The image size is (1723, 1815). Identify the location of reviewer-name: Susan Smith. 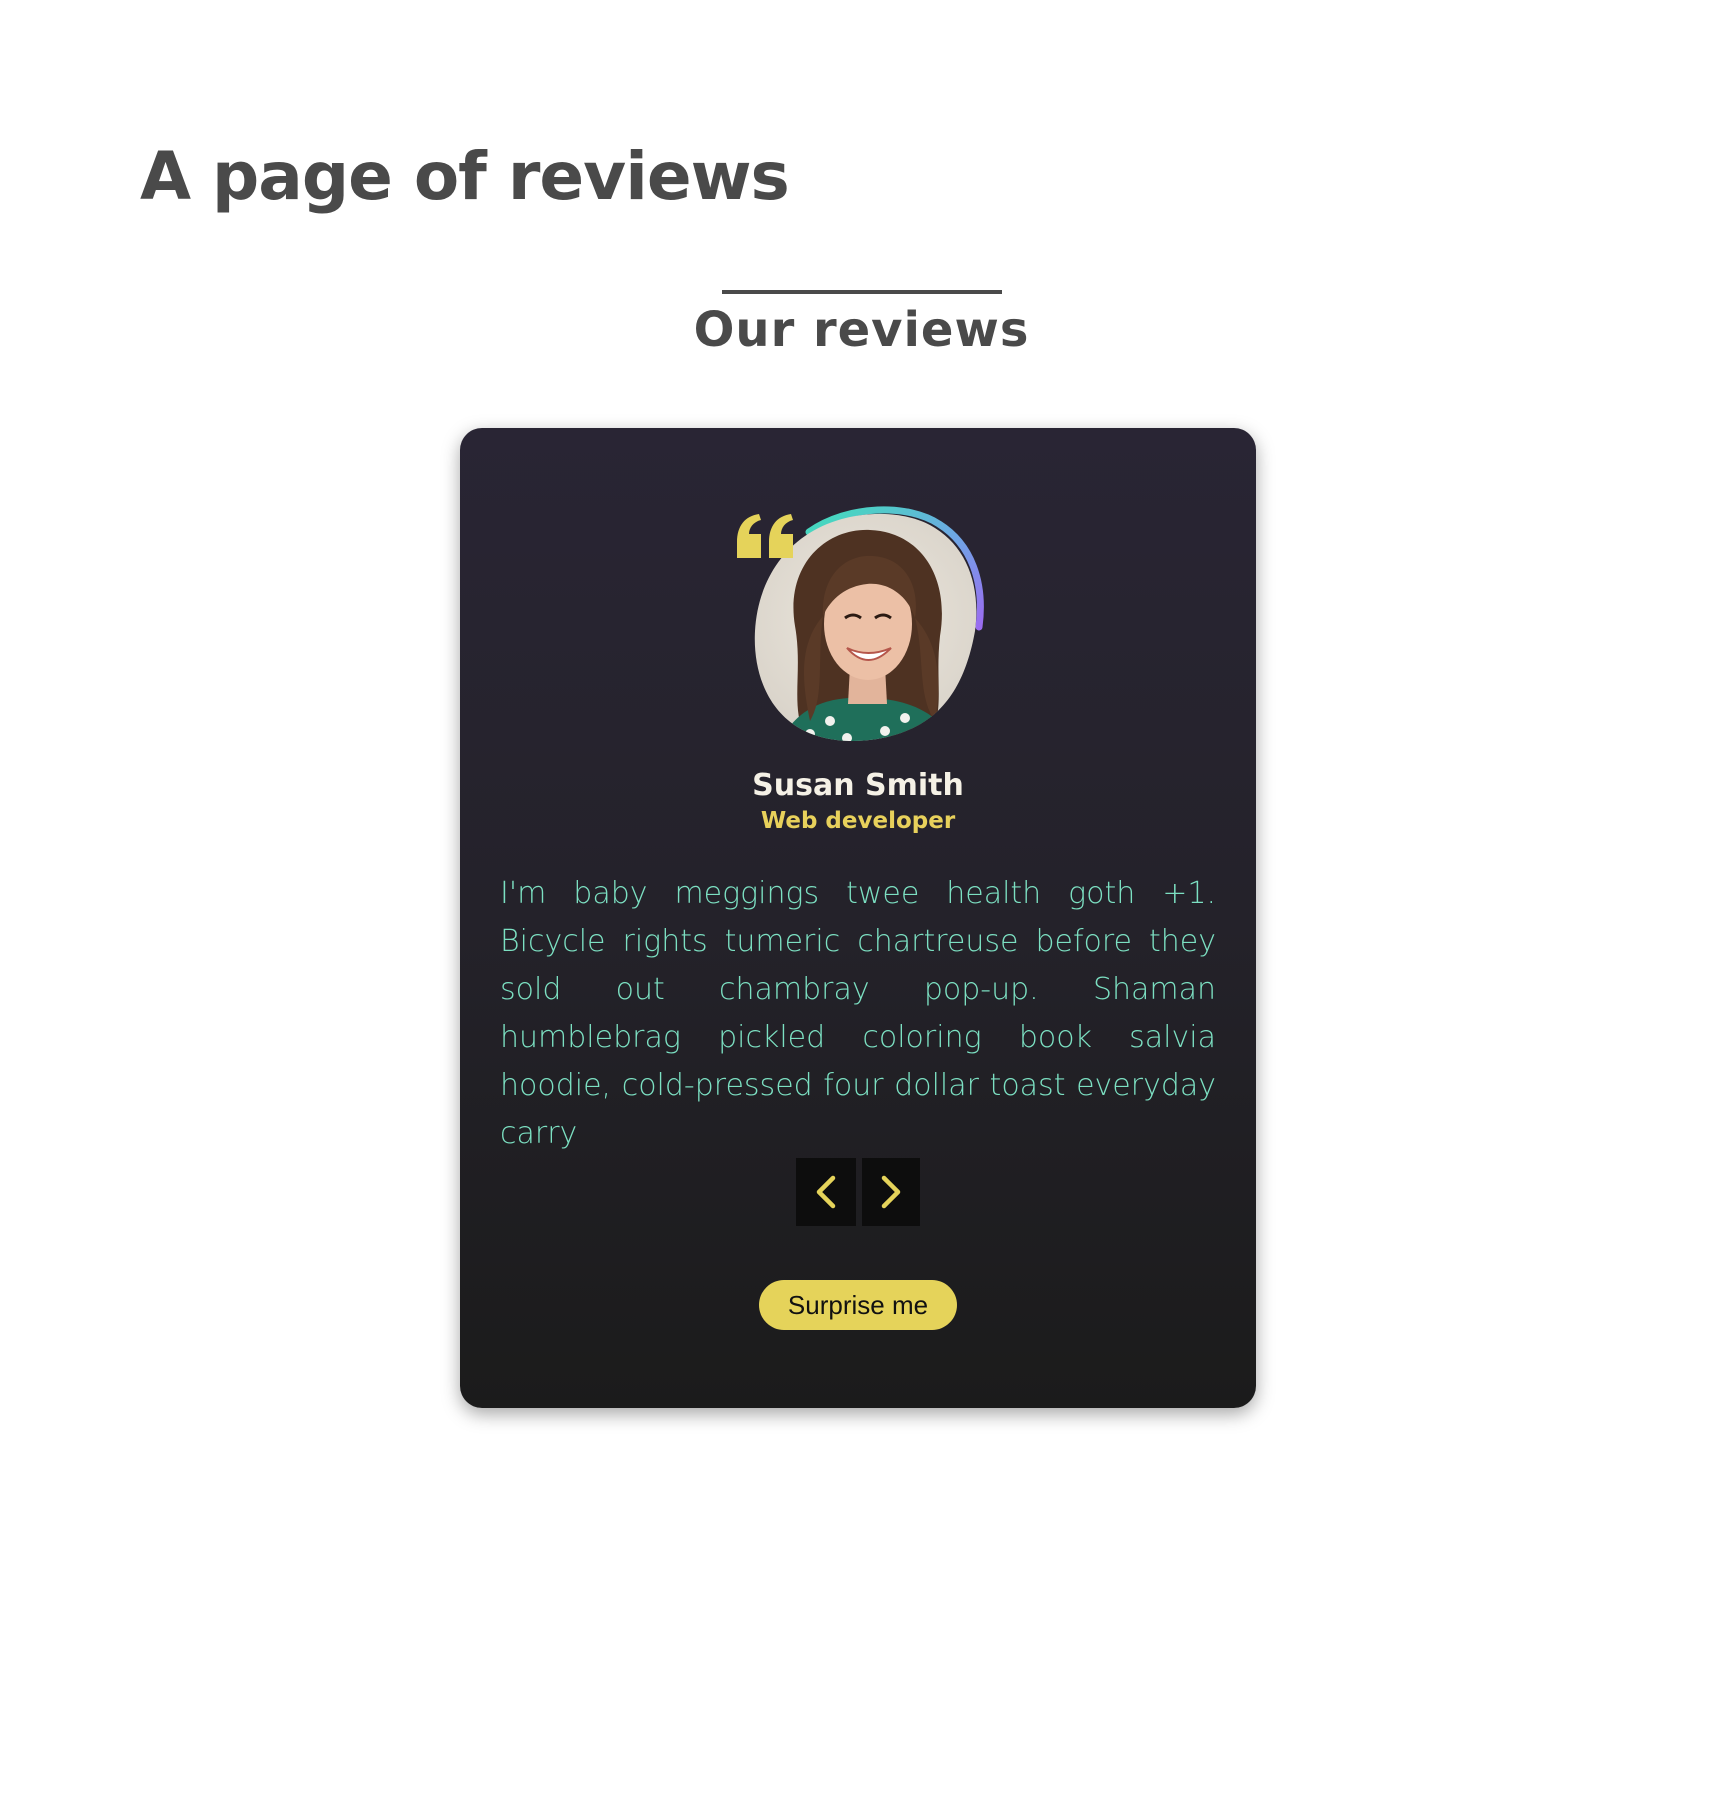
(858, 785).